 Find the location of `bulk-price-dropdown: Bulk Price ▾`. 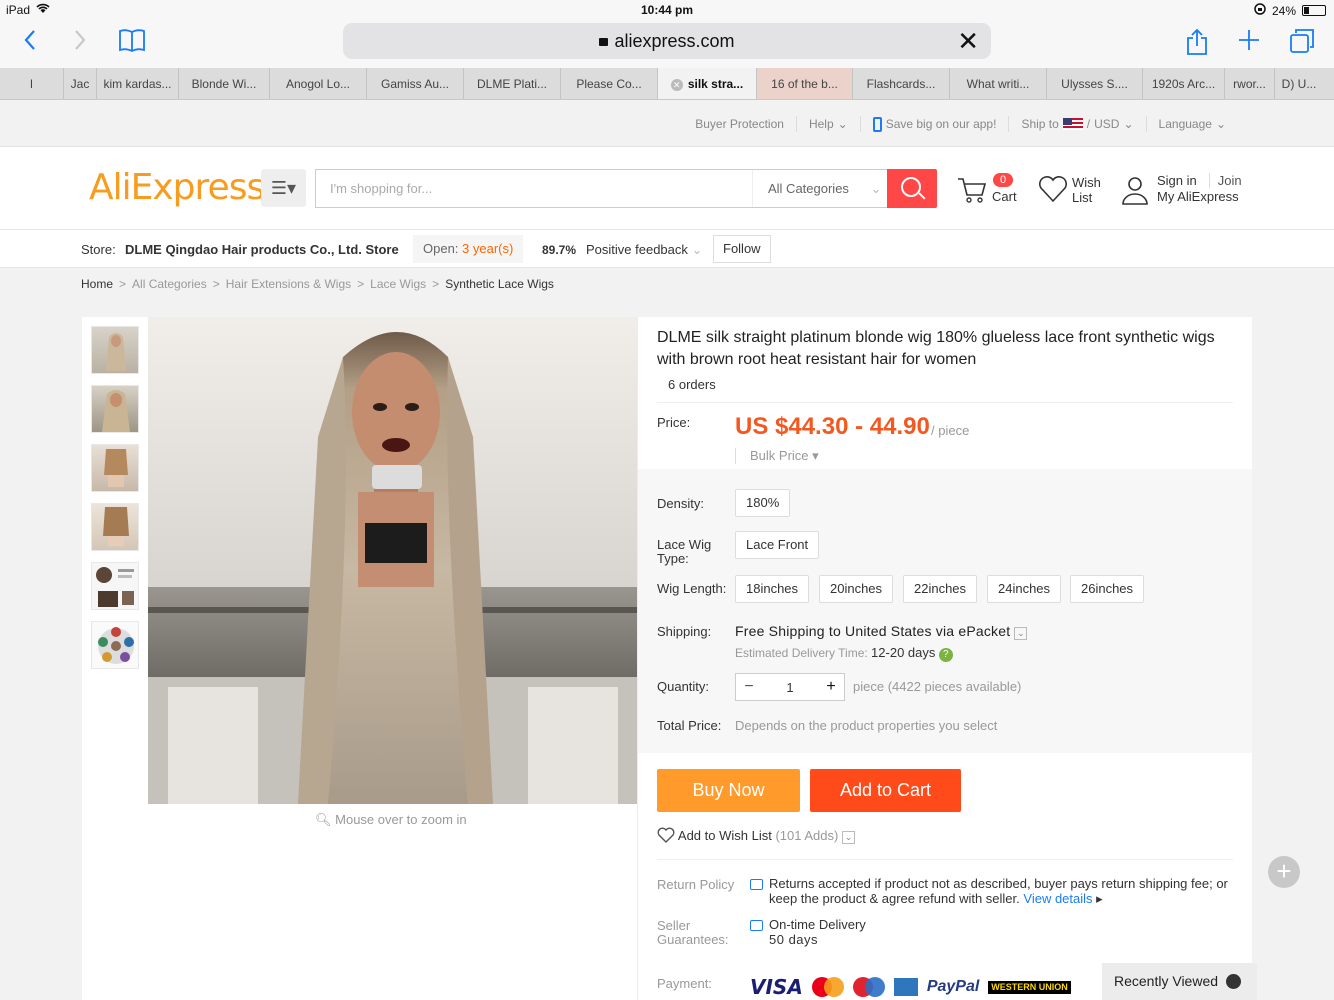

bulk-price-dropdown: Bulk Price ▾ is located at coordinates (777, 456).